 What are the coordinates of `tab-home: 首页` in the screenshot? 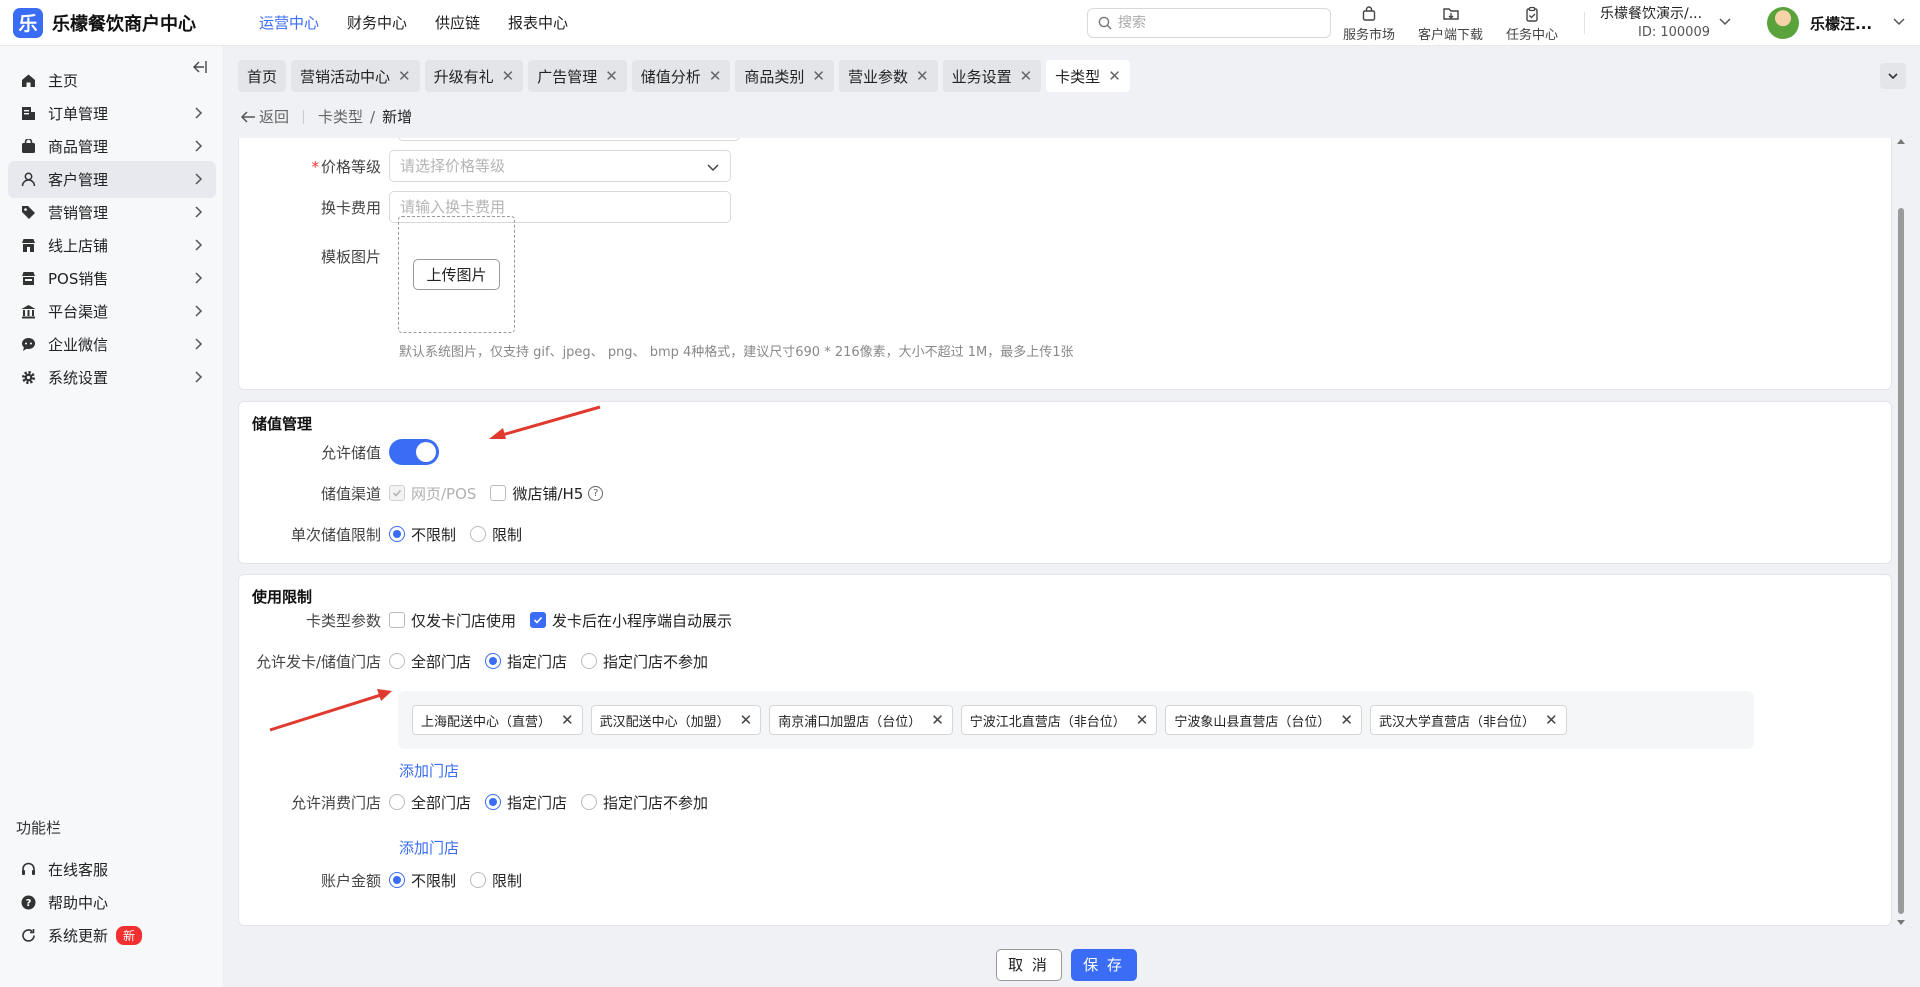 It's located at (262, 76).